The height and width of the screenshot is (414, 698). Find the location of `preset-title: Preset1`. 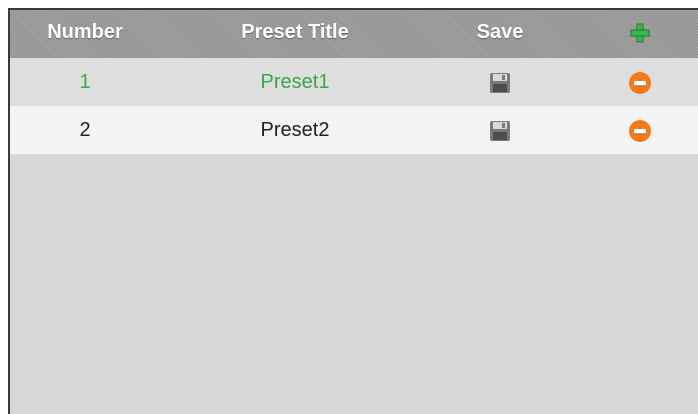

preset-title: Preset1 is located at coordinates (295, 82).